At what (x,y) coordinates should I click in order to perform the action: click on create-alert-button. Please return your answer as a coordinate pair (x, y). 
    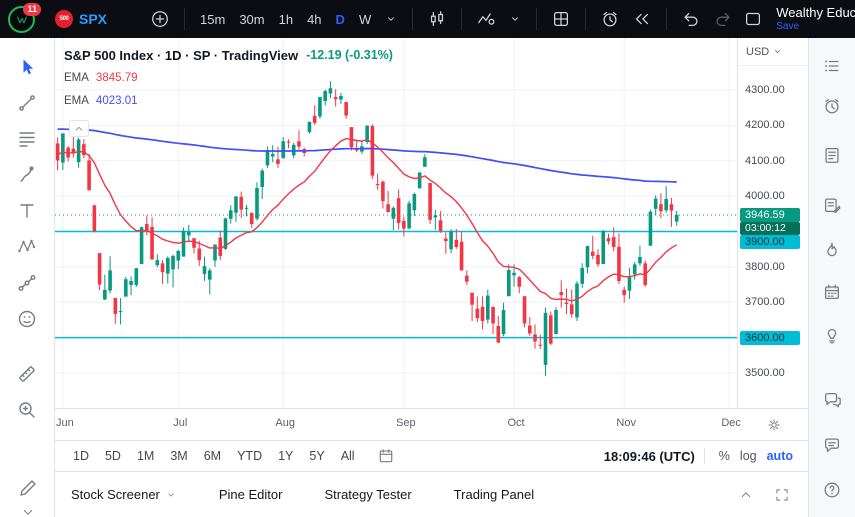
    Looking at the image, I should click on (610, 19).